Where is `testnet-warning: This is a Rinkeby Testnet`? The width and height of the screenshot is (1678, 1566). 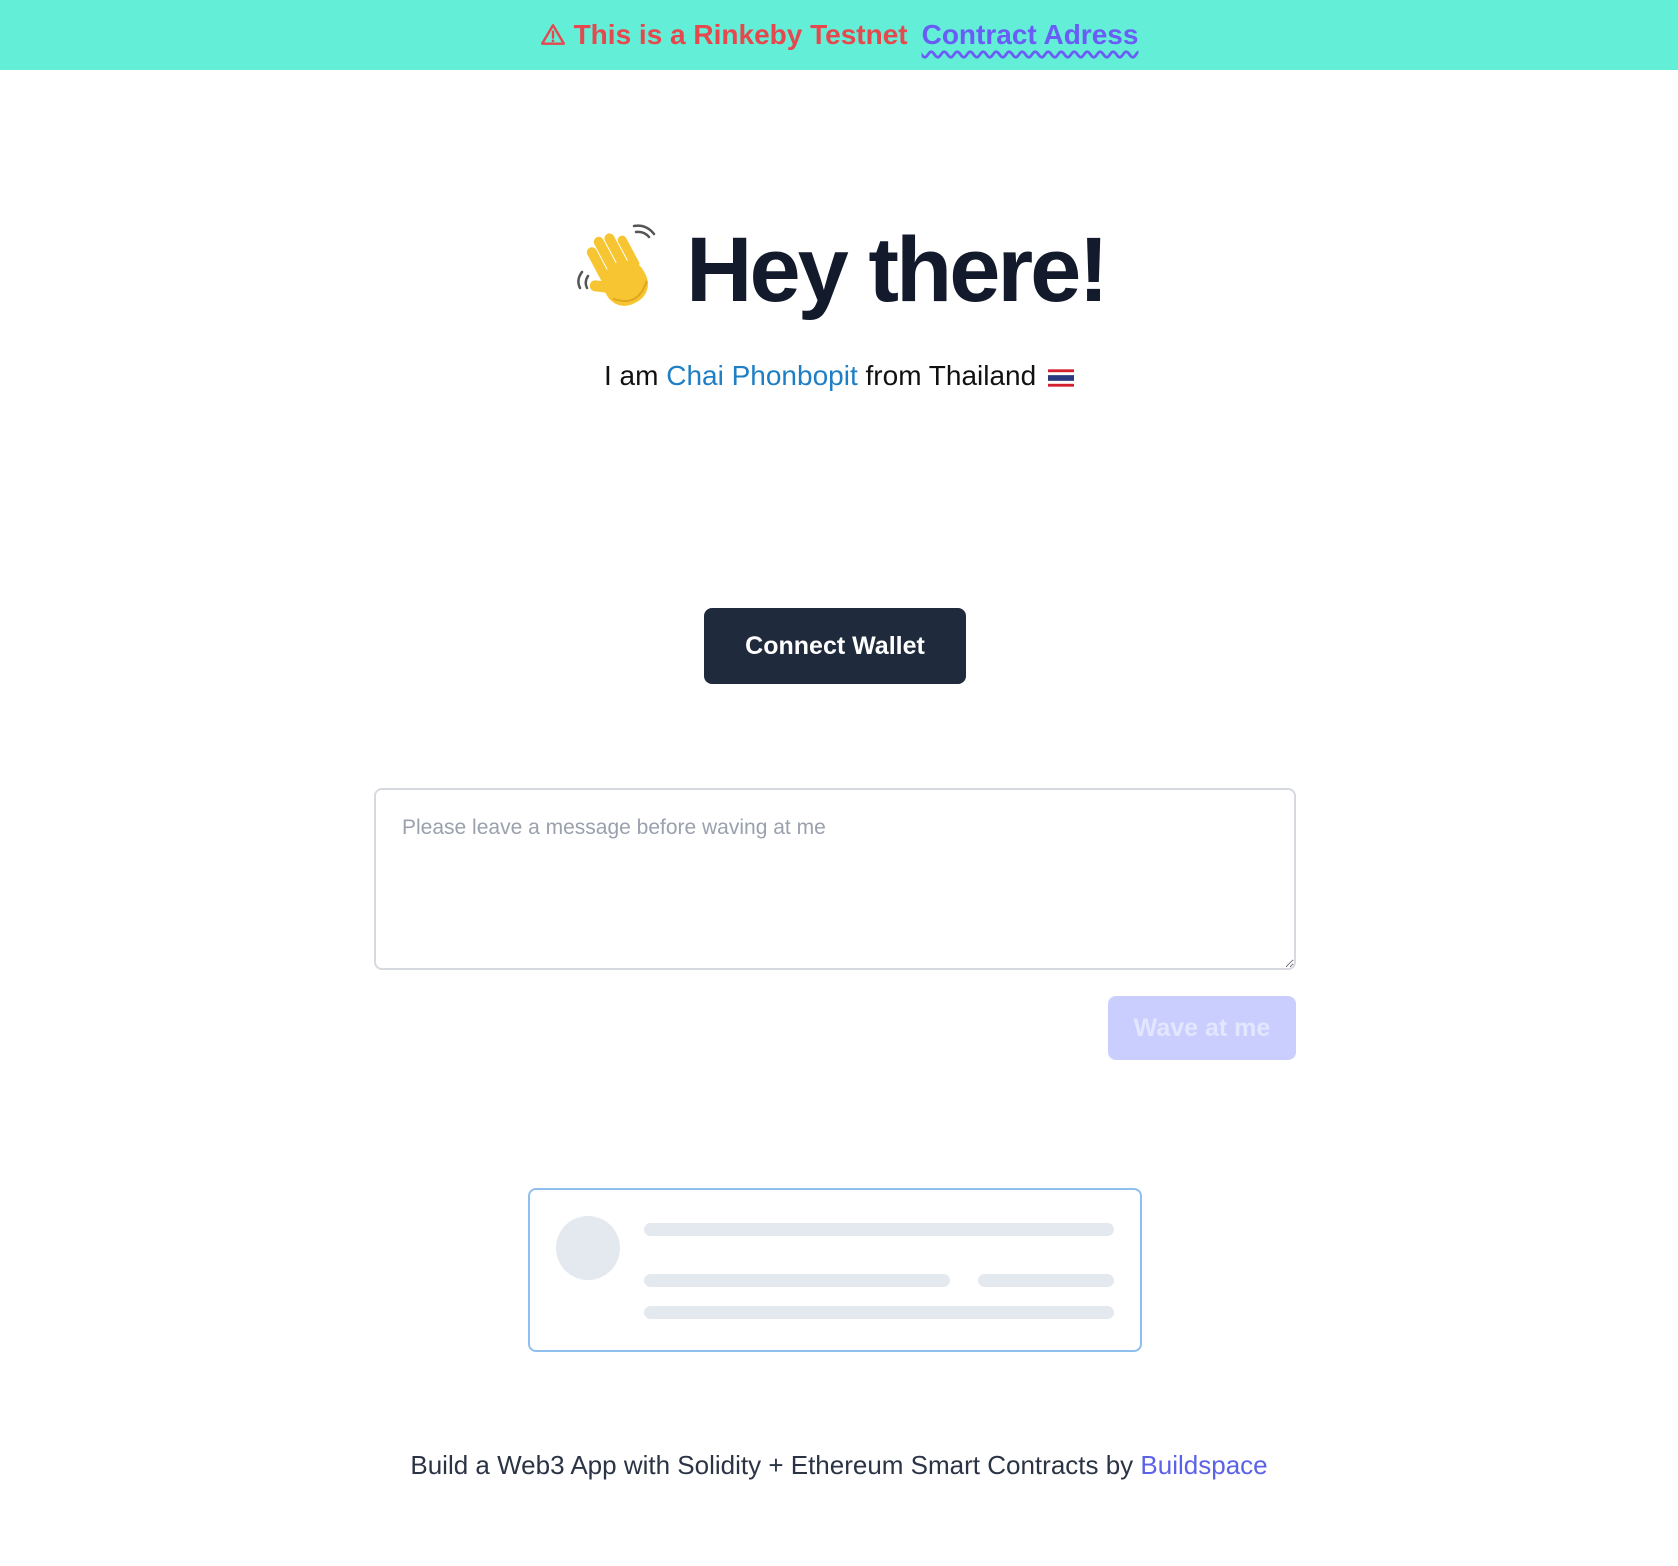
testnet-warning: This is a Rinkeby Testnet is located at coordinates (724, 35).